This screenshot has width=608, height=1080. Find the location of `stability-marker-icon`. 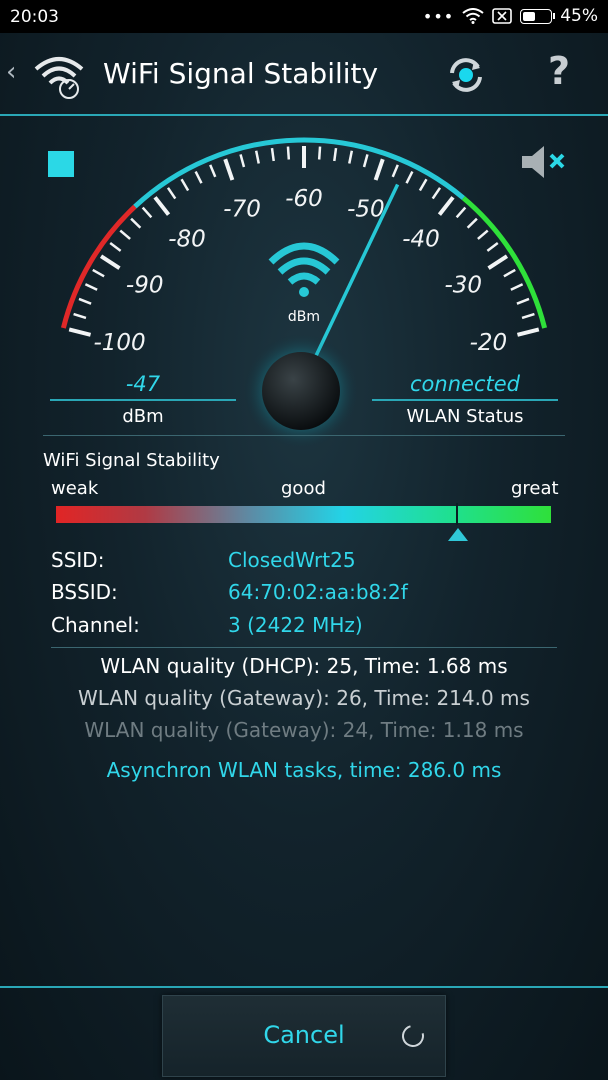

stability-marker-icon is located at coordinates (458, 534).